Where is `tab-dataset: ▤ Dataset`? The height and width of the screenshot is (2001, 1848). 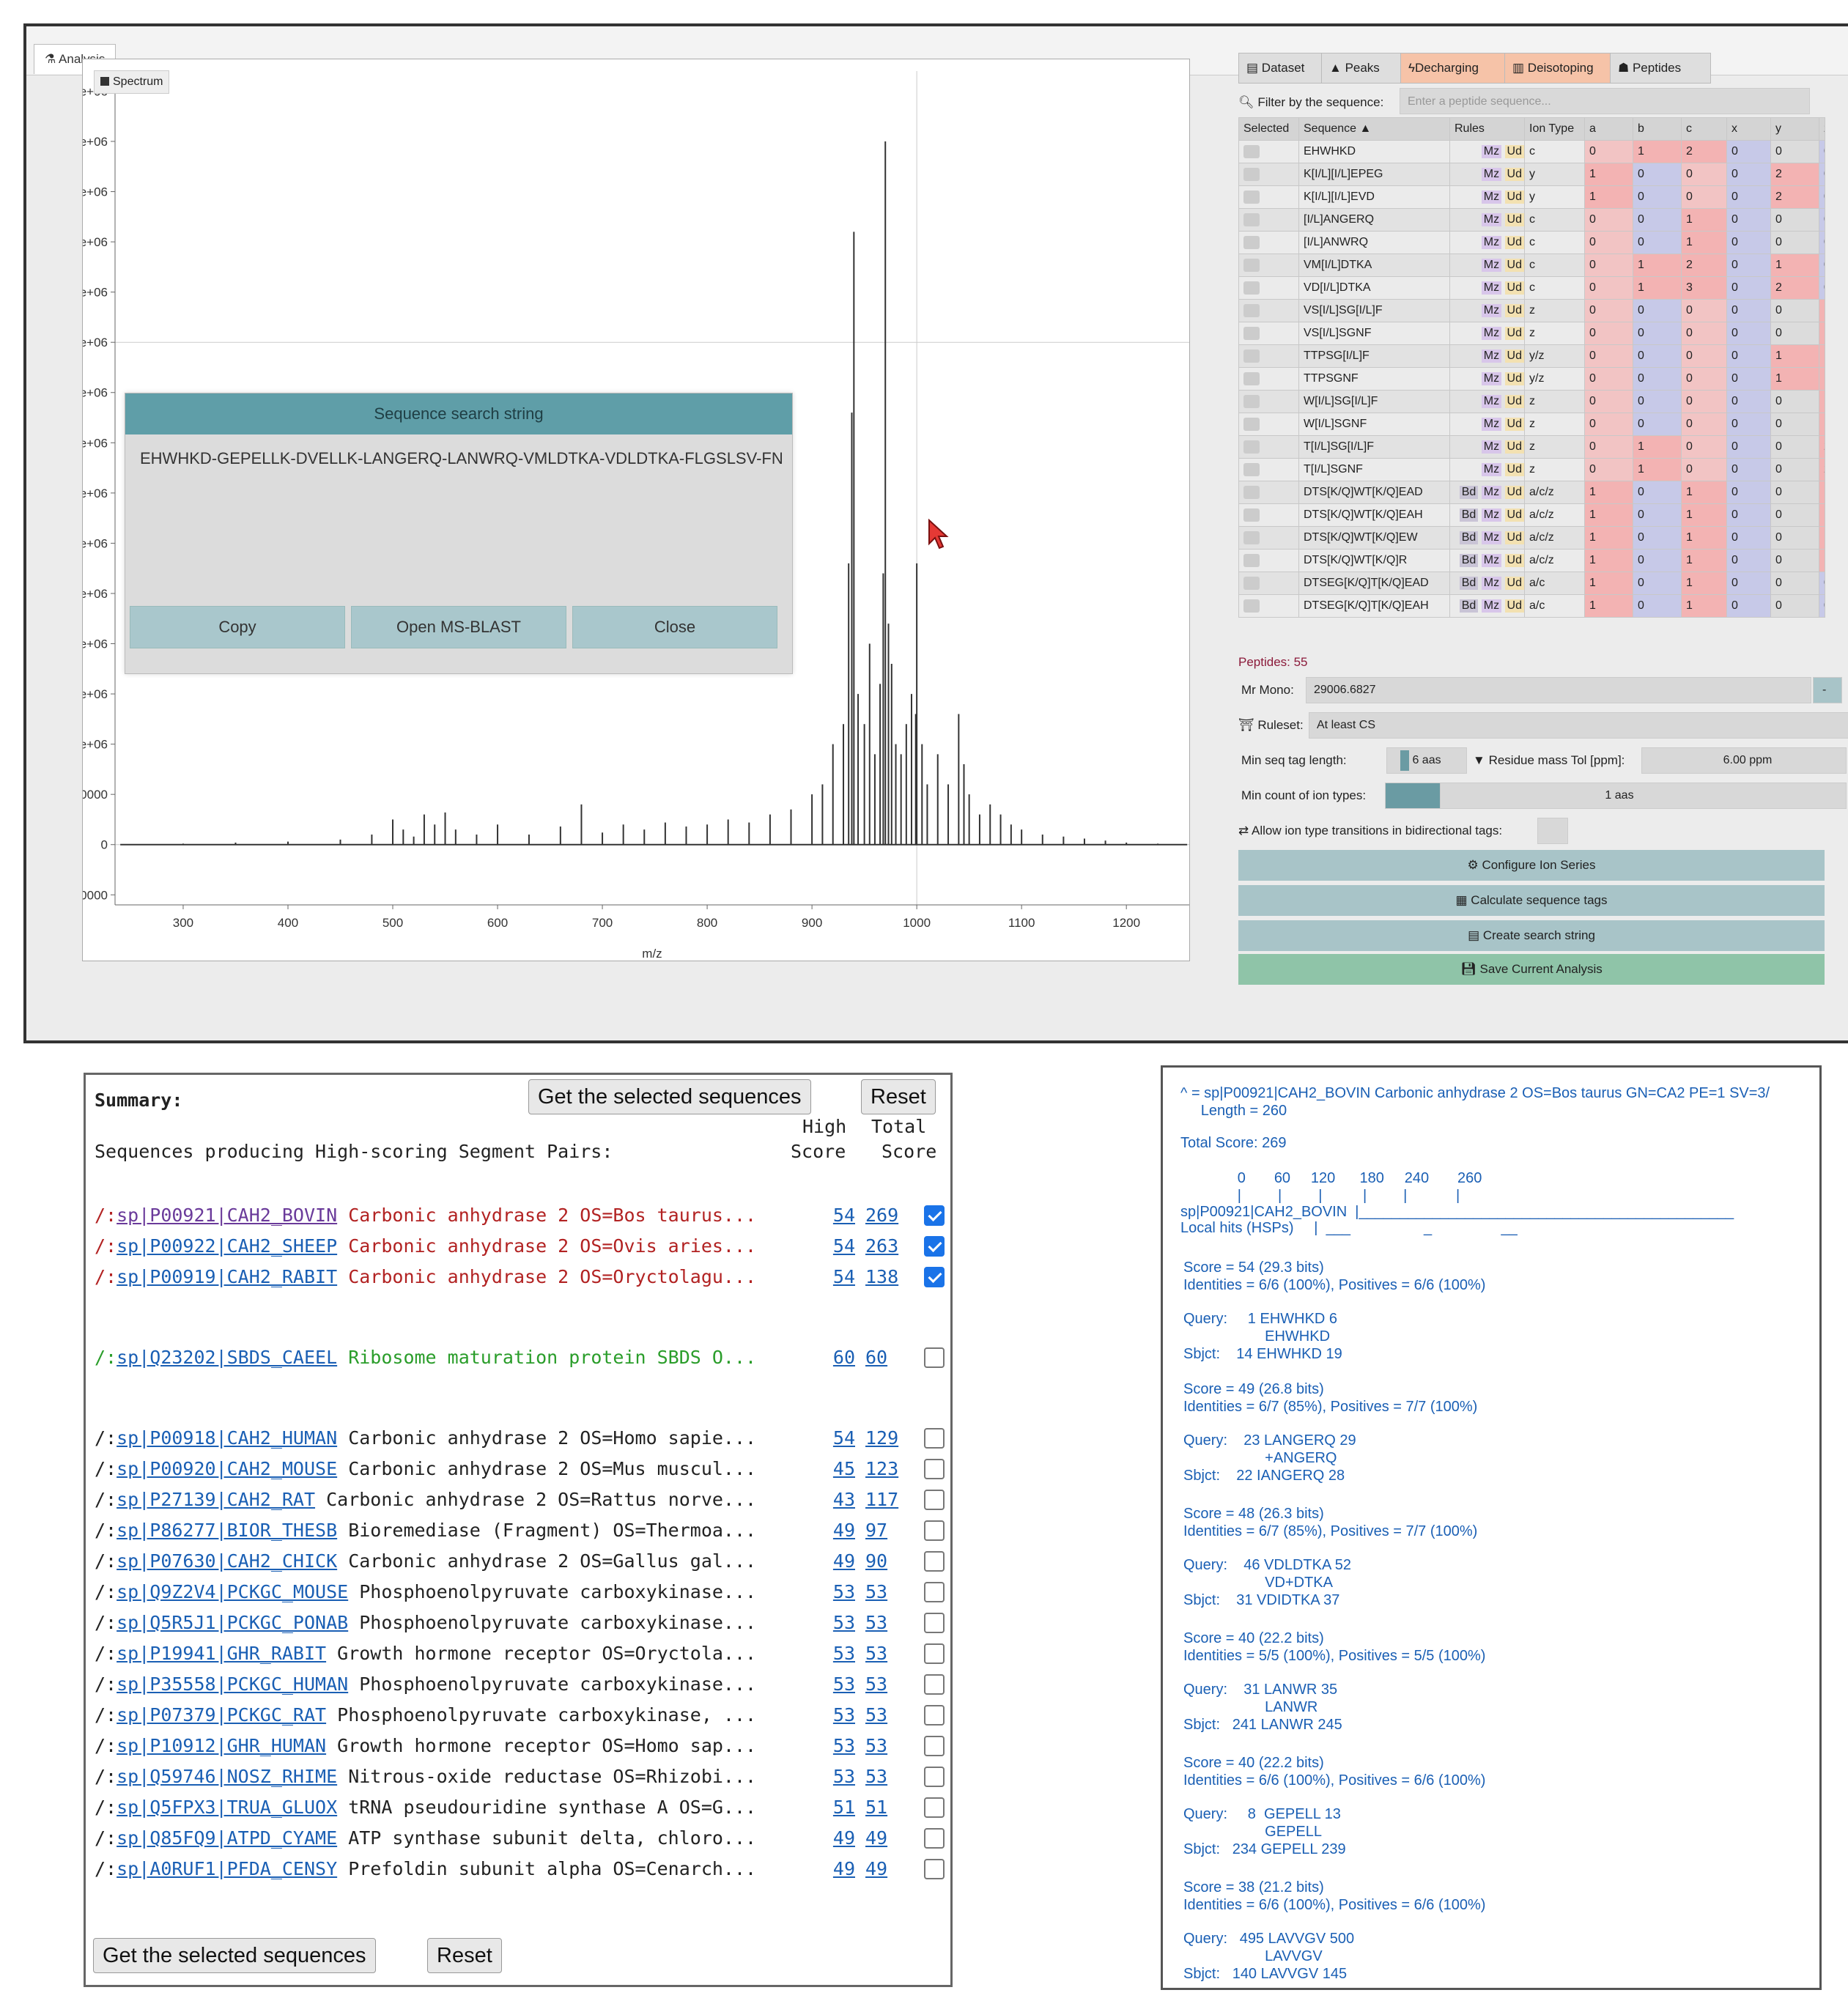 tab-dataset: ▤ Dataset is located at coordinates (1281, 68).